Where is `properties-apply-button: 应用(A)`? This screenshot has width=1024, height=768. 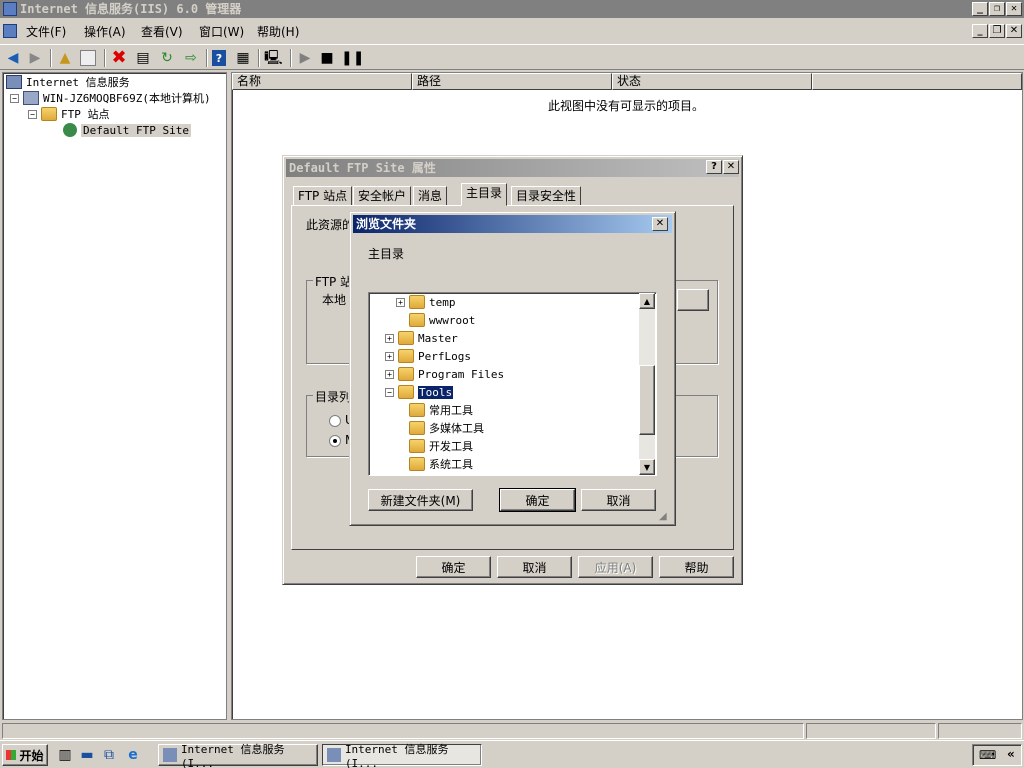
properties-apply-button: 应用(A) is located at coordinates (615, 567).